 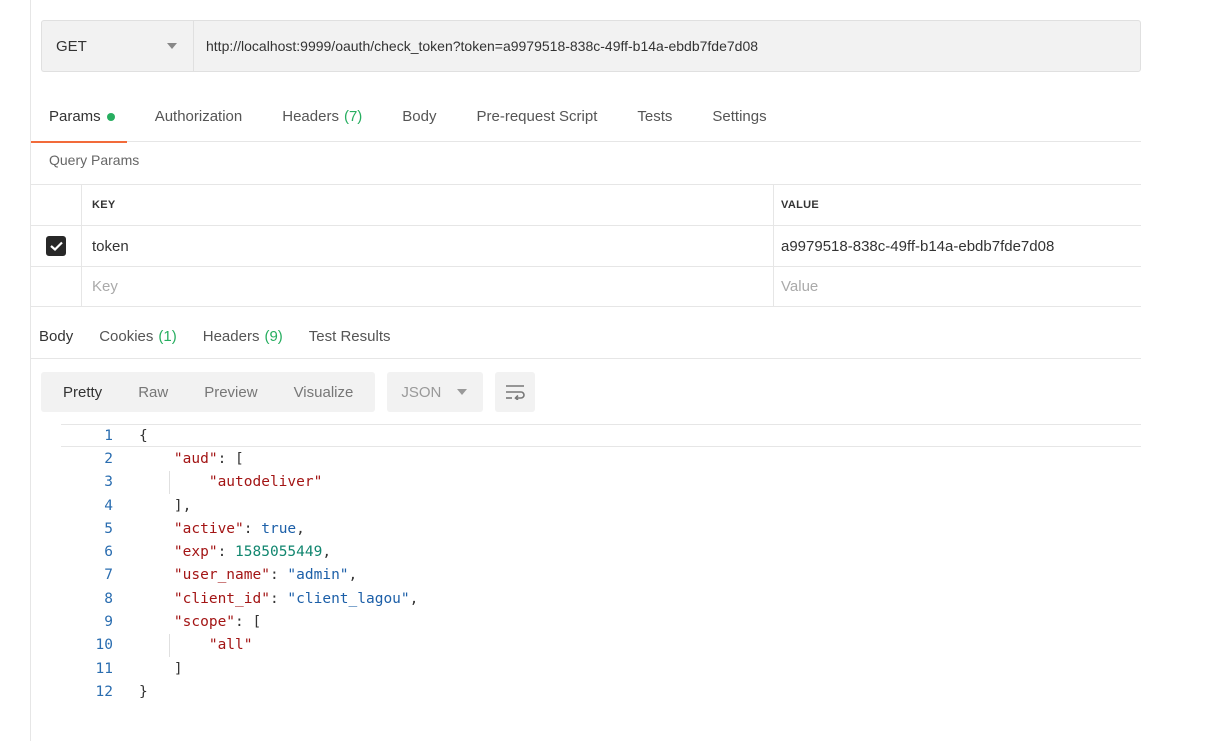 I want to click on preview-button: Preview, so click(x=230, y=392).